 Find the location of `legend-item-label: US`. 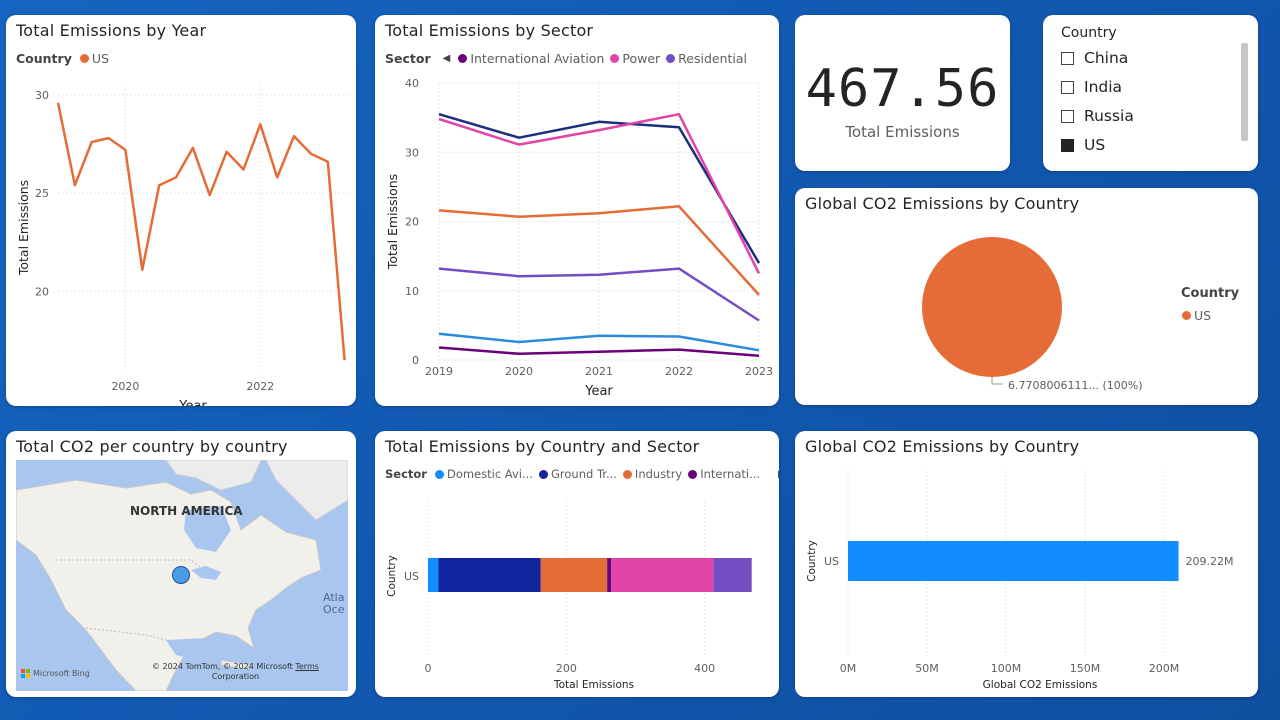

legend-item-label: US is located at coordinates (1203, 315).